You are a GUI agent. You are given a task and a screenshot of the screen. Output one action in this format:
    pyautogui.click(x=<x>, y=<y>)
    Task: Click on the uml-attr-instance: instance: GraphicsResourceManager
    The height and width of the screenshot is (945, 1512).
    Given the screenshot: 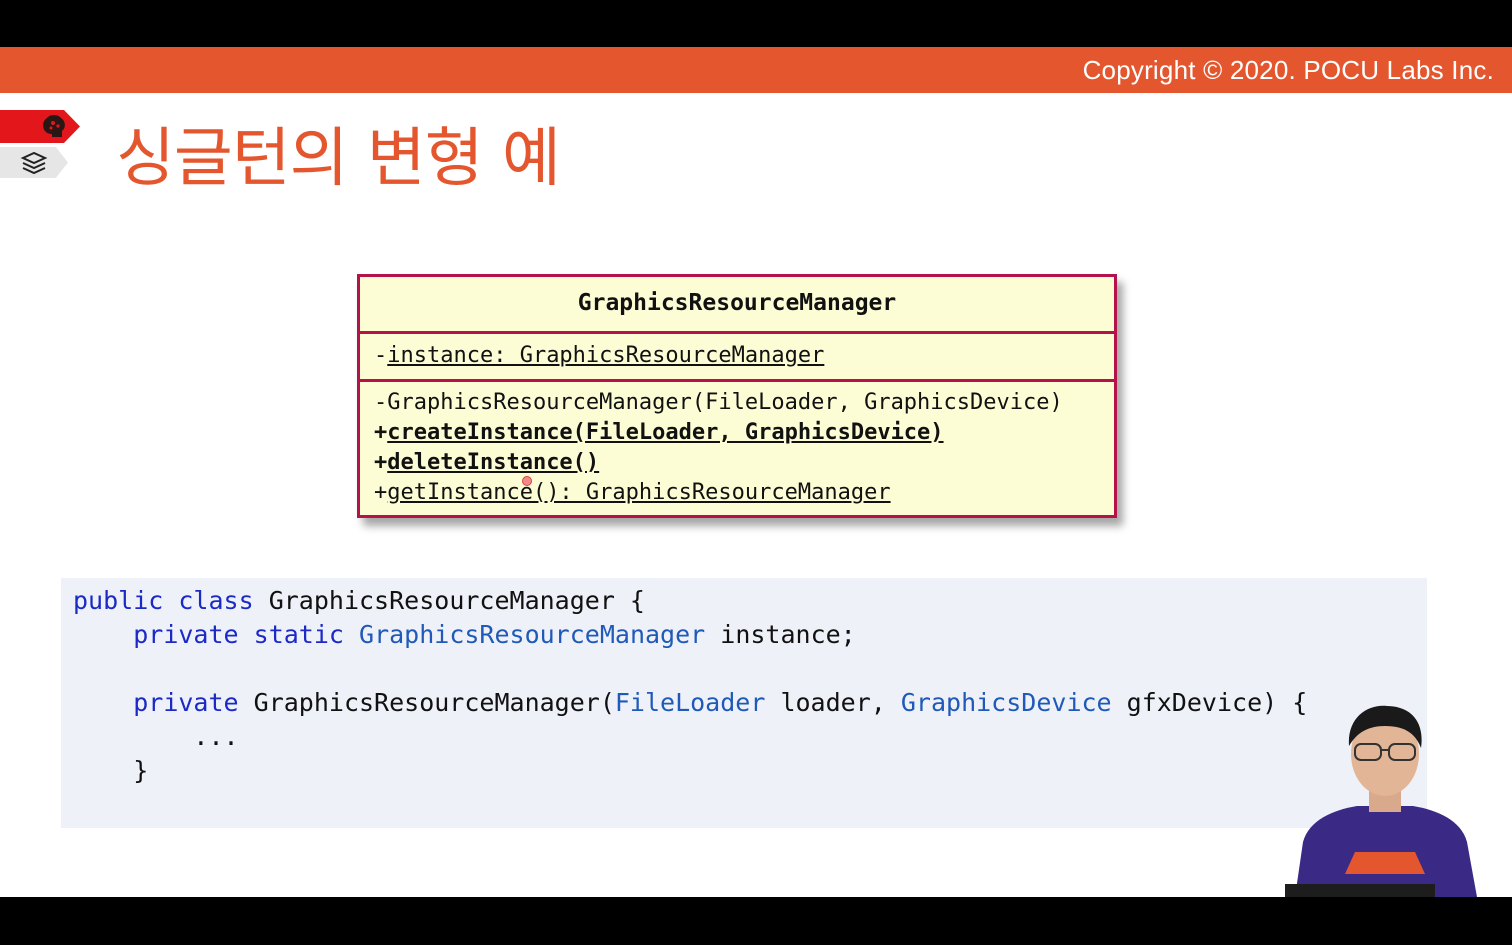 What is the action you would take?
    pyautogui.click(x=606, y=355)
    